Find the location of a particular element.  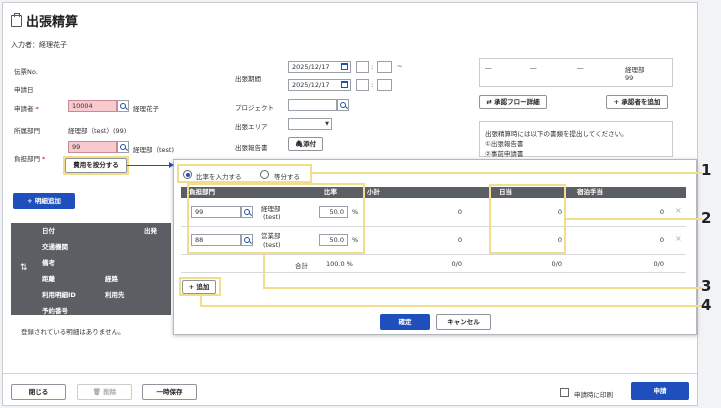

attach-button: 🖇添付 is located at coordinates (305, 144).